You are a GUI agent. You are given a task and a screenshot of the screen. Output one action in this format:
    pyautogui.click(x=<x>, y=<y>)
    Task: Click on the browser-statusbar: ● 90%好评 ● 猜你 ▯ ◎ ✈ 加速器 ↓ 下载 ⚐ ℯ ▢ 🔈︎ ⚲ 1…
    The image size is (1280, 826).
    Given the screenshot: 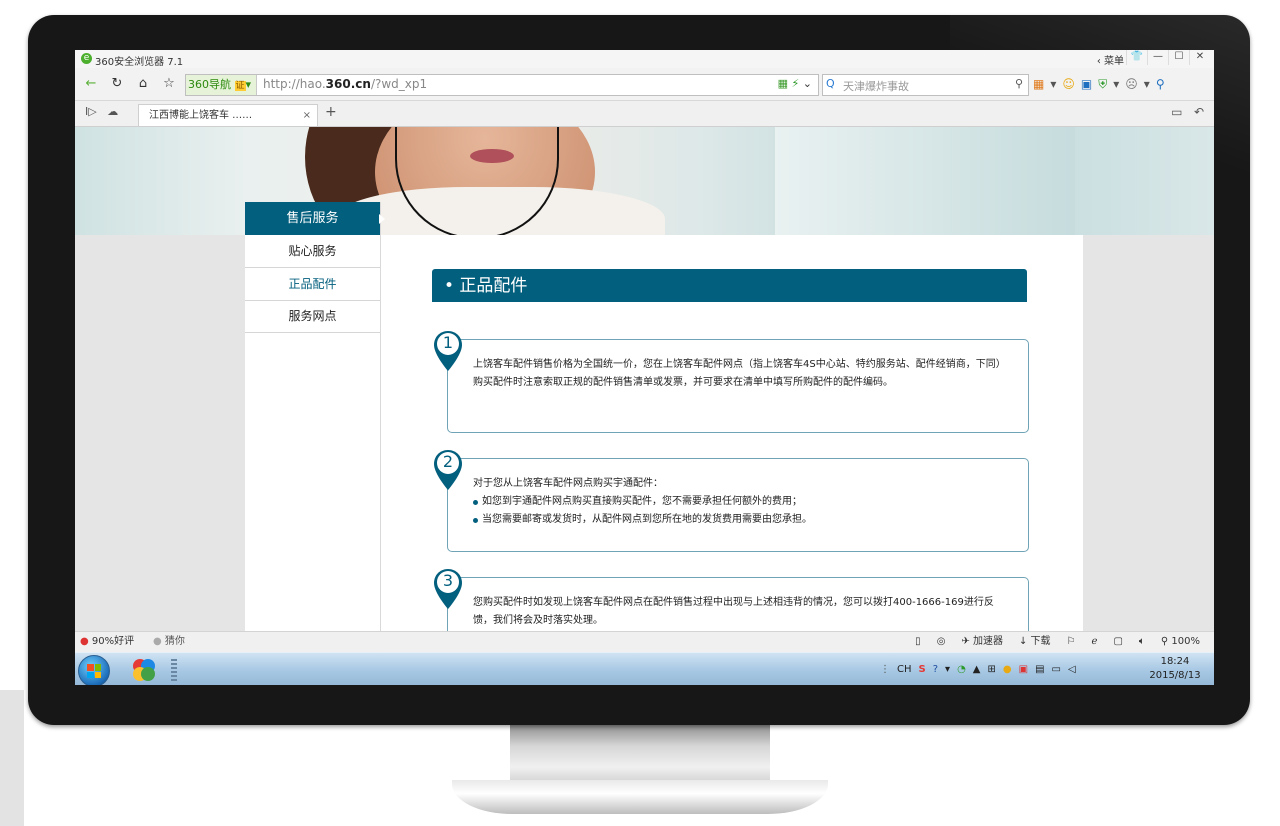 What is the action you would take?
    pyautogui.click(x=644, y=641)
    